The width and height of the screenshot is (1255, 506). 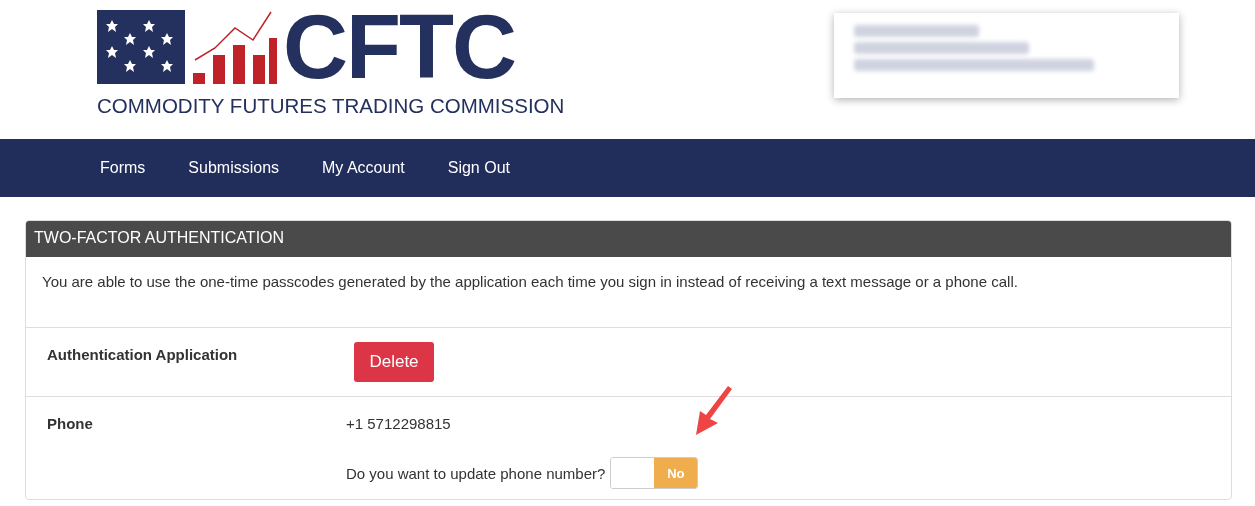 What do you see at coordinates (234, 47) in the screenshot?
I see `bar-chart-icon` at bounding box center [234, 47].